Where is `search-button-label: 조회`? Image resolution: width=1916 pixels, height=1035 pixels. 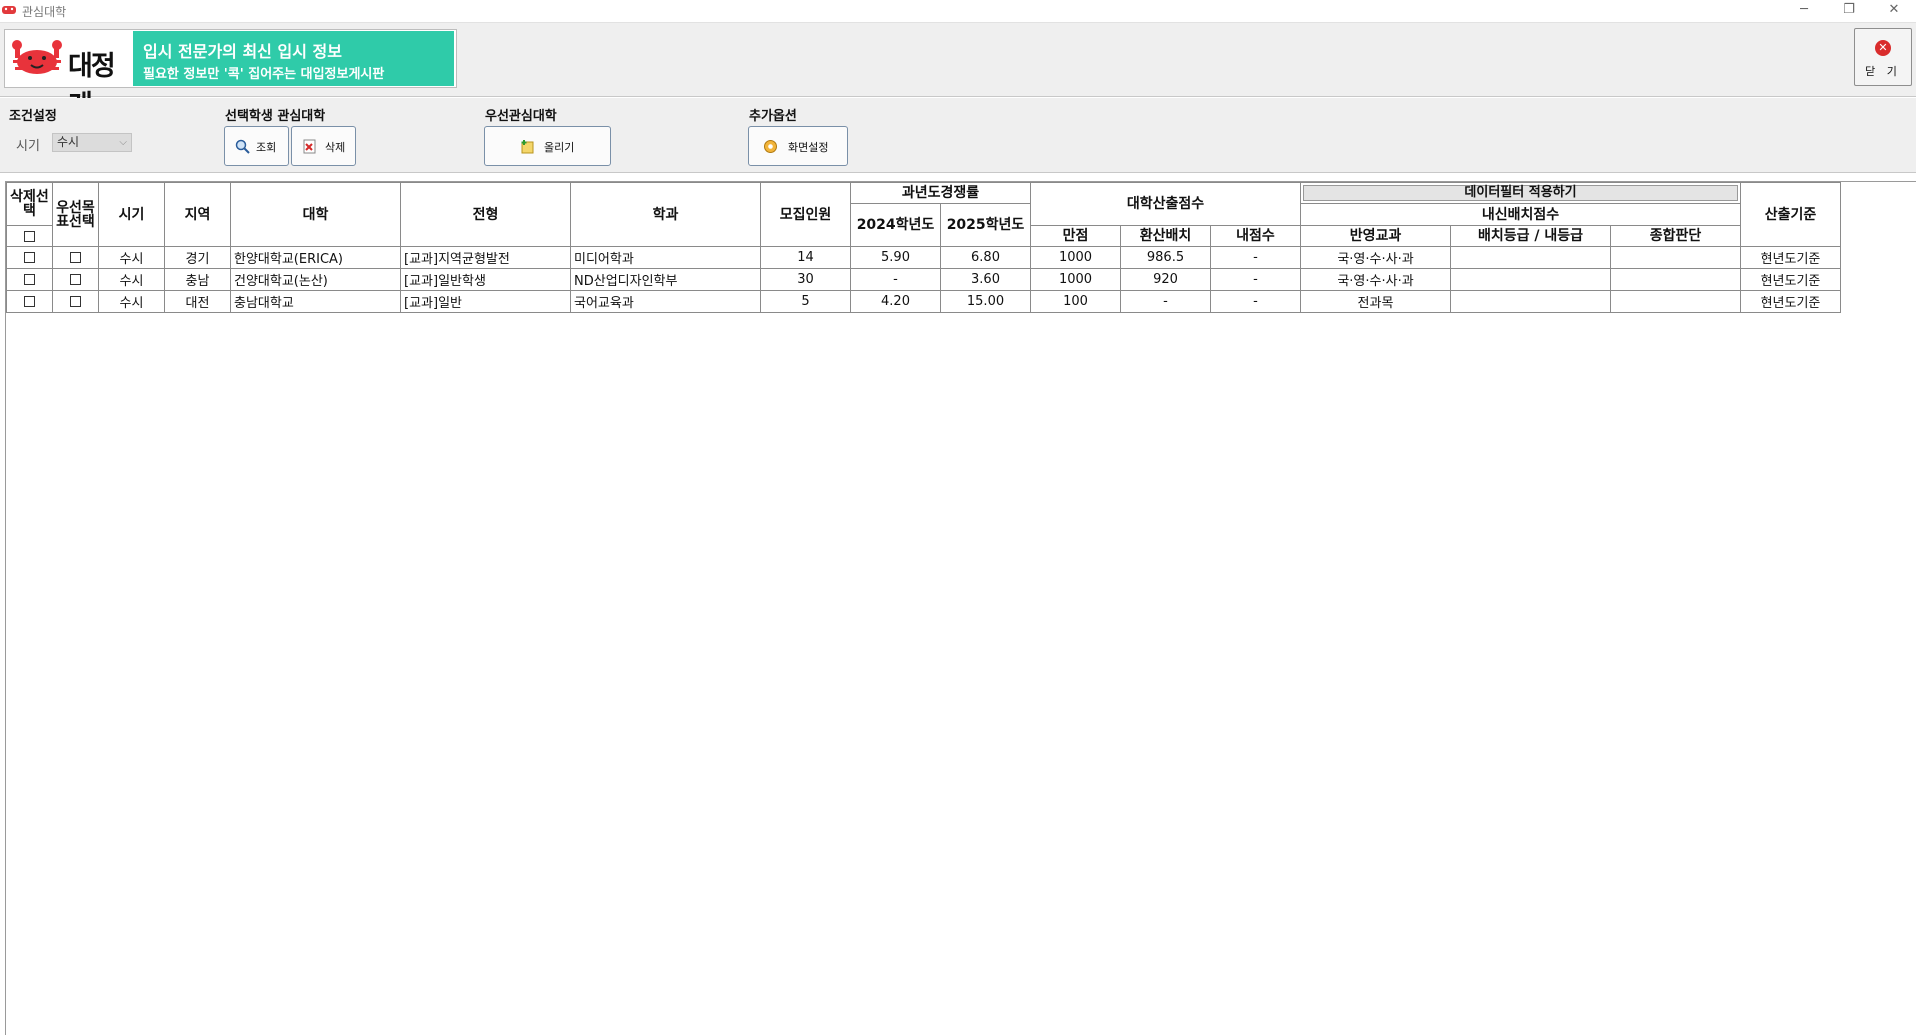
search-button-label: 조회 is located at coordinates (266, 147).